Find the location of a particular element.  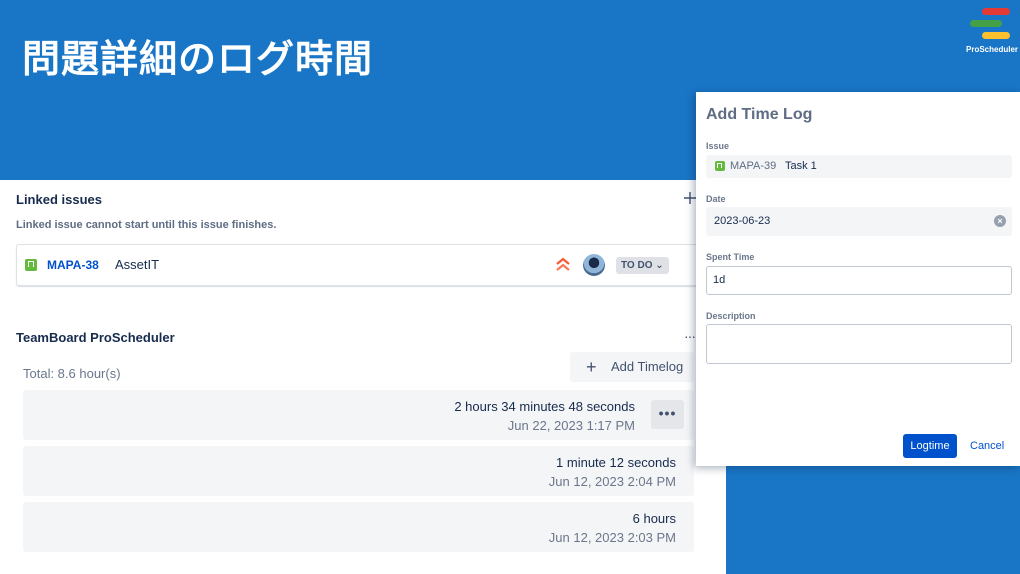

logo-bar-yellow is located at coordinates (996, 35).